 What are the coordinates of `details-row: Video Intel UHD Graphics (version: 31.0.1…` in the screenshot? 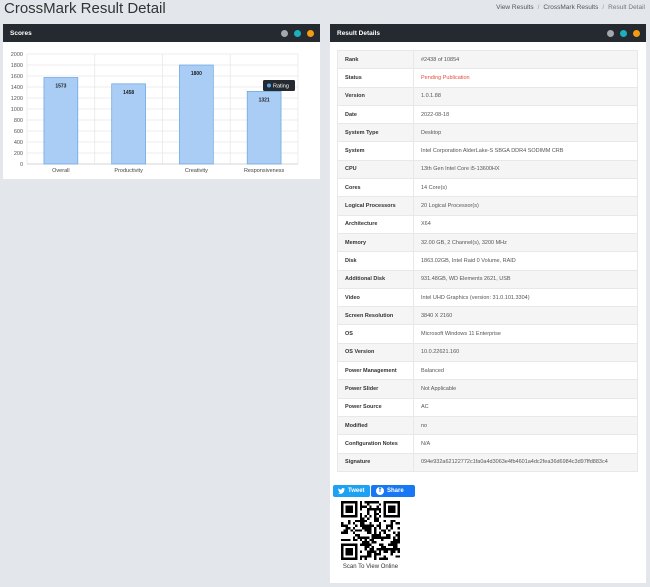 It's located at (487, 297).